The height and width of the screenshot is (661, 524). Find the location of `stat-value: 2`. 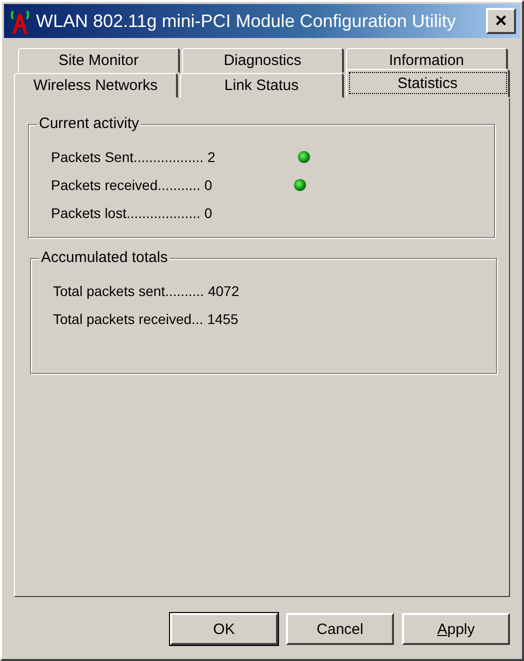

stat-value: 2 is located at coordinates (212, 157).